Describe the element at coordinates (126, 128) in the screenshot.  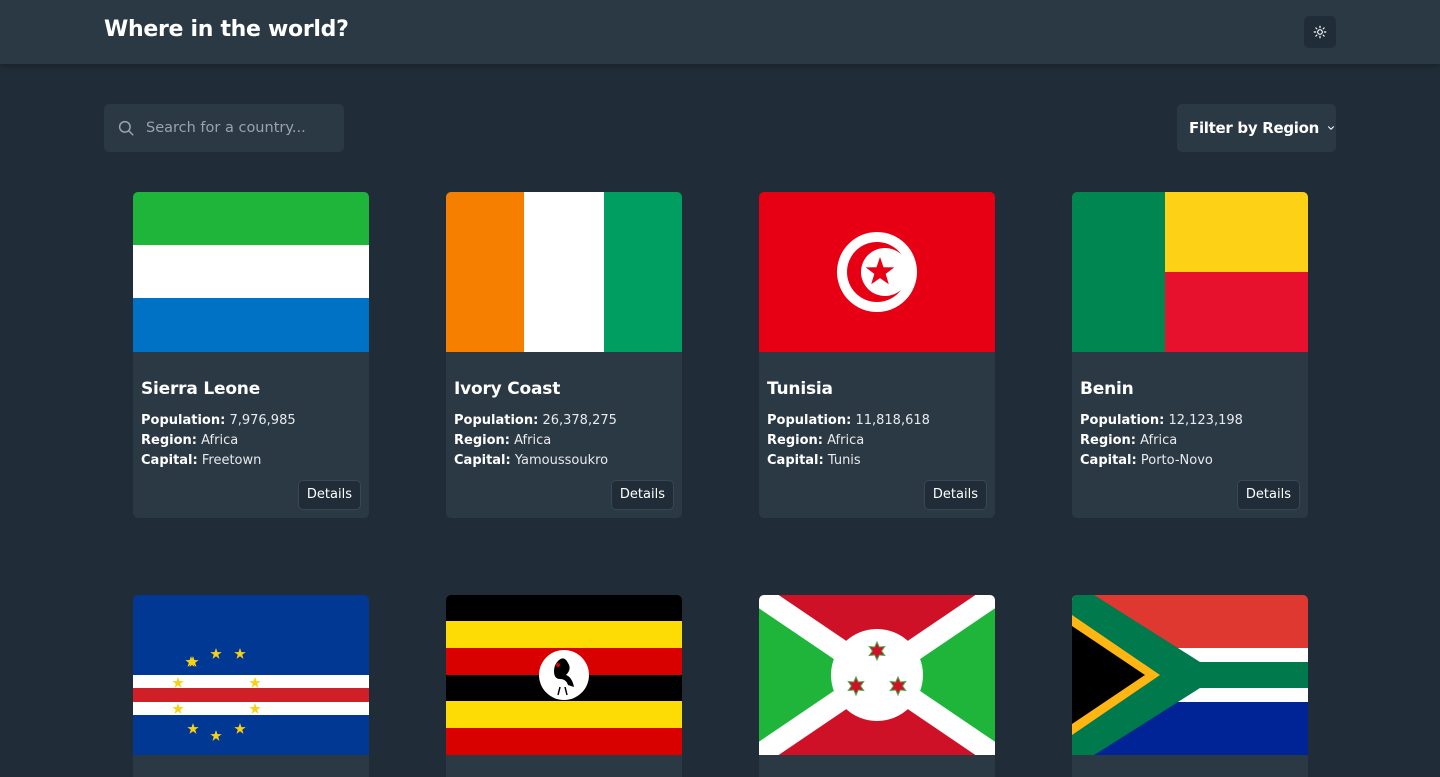
I see `search-icon` at that location.